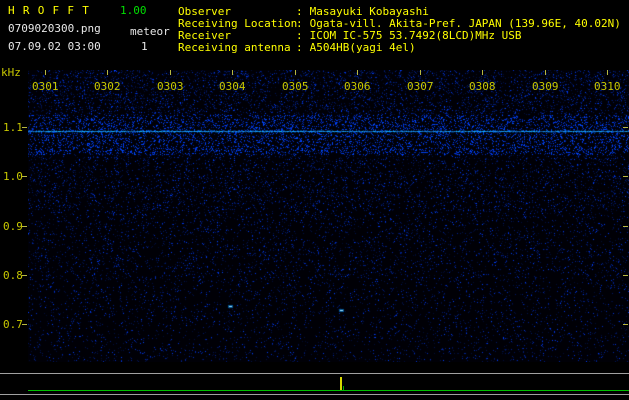  Describe the element at coordinates (303, 11) in the screenshot. I see `info-row-observer: Observer: Masayuki Kobayashi` at that location.